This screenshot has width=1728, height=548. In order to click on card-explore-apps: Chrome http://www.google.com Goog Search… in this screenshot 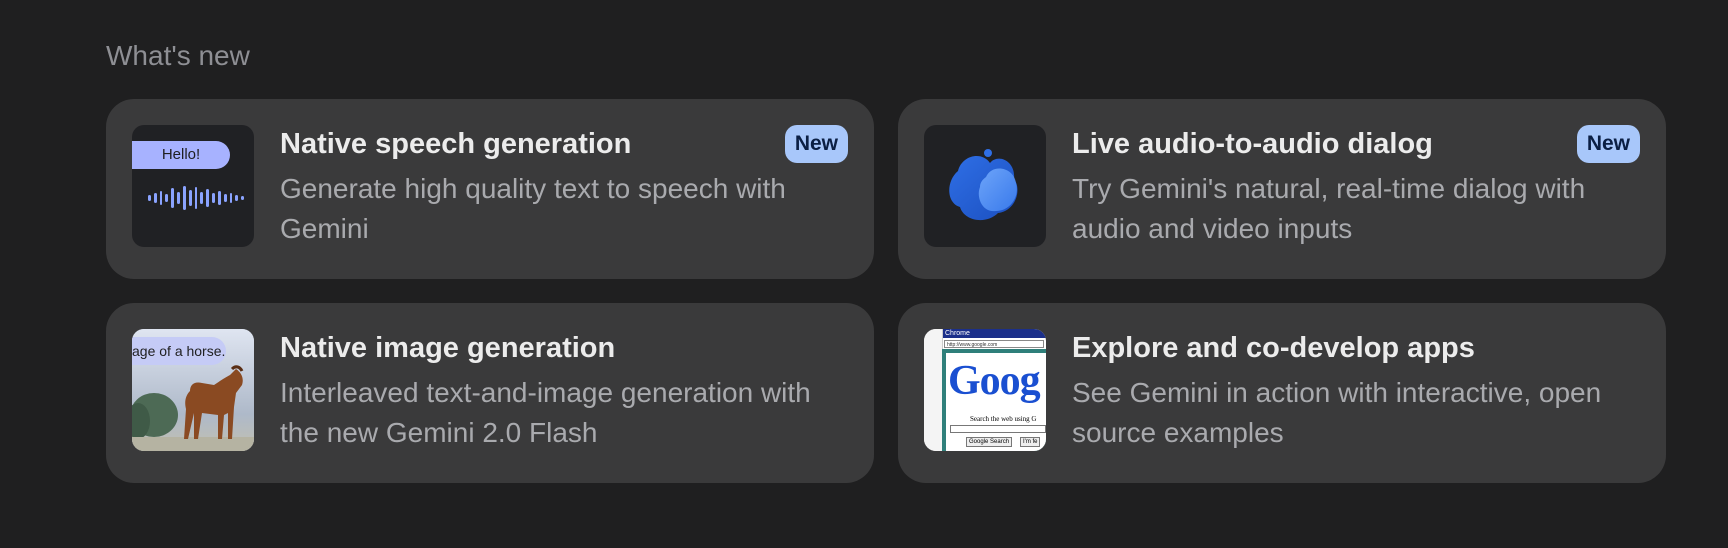, I will do `click(1282, 393)`.